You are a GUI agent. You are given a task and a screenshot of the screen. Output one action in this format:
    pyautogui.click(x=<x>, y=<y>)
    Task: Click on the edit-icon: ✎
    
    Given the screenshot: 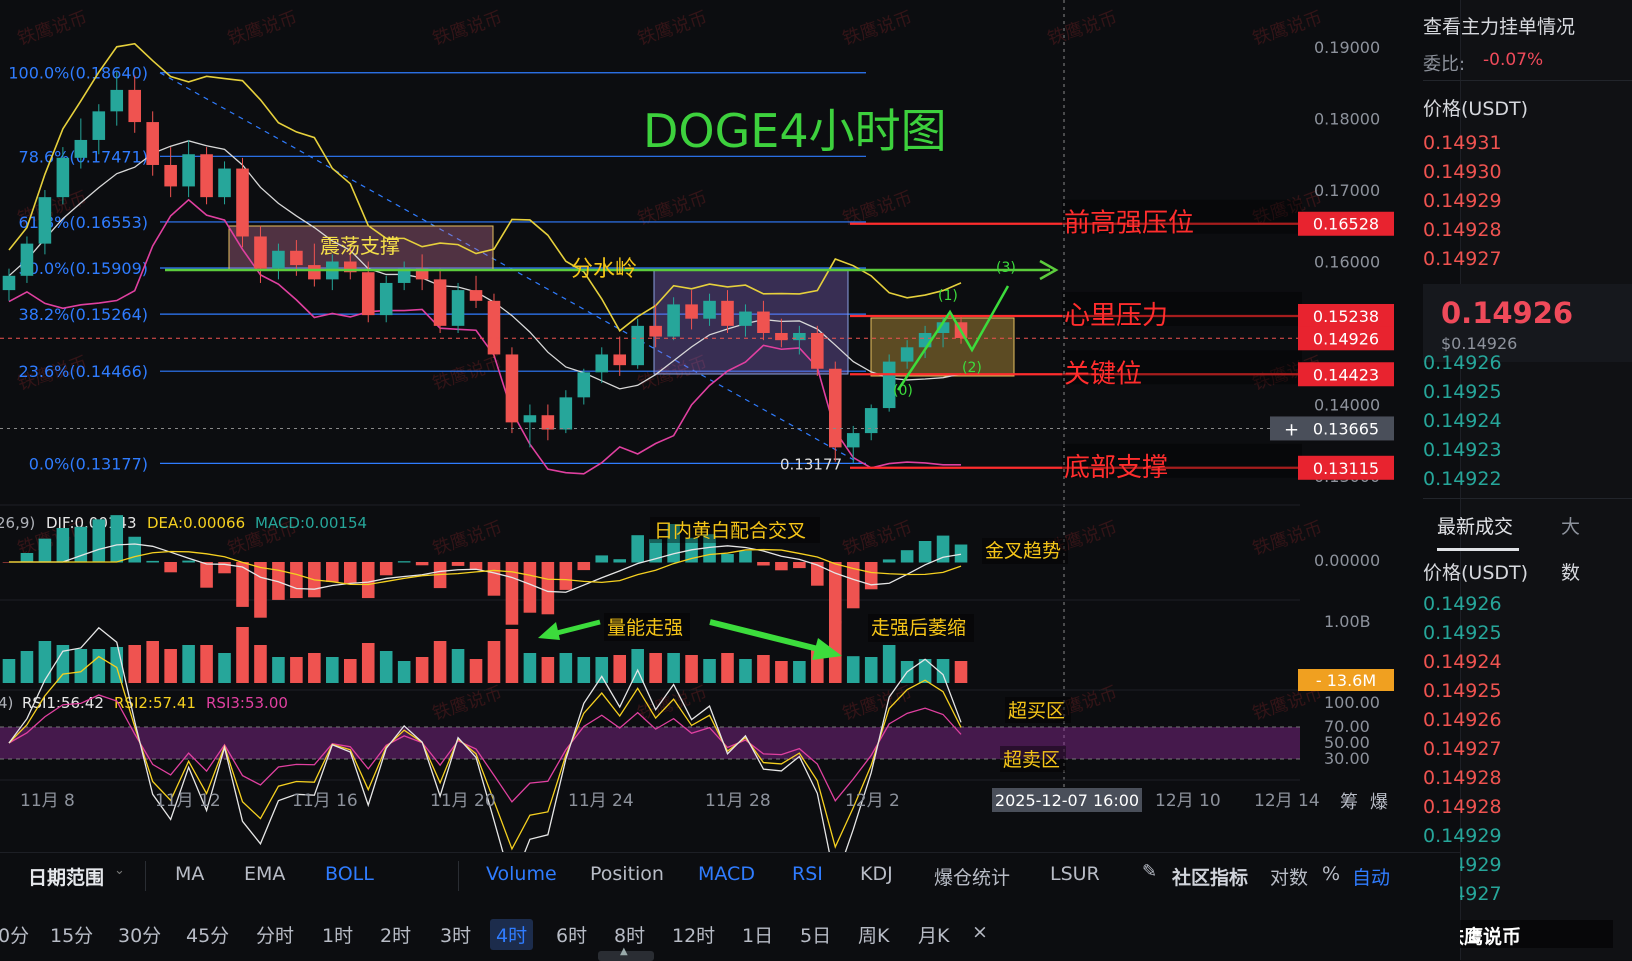 What is the action you would take?
    pyautogui.click(x=1149, y=871)
    